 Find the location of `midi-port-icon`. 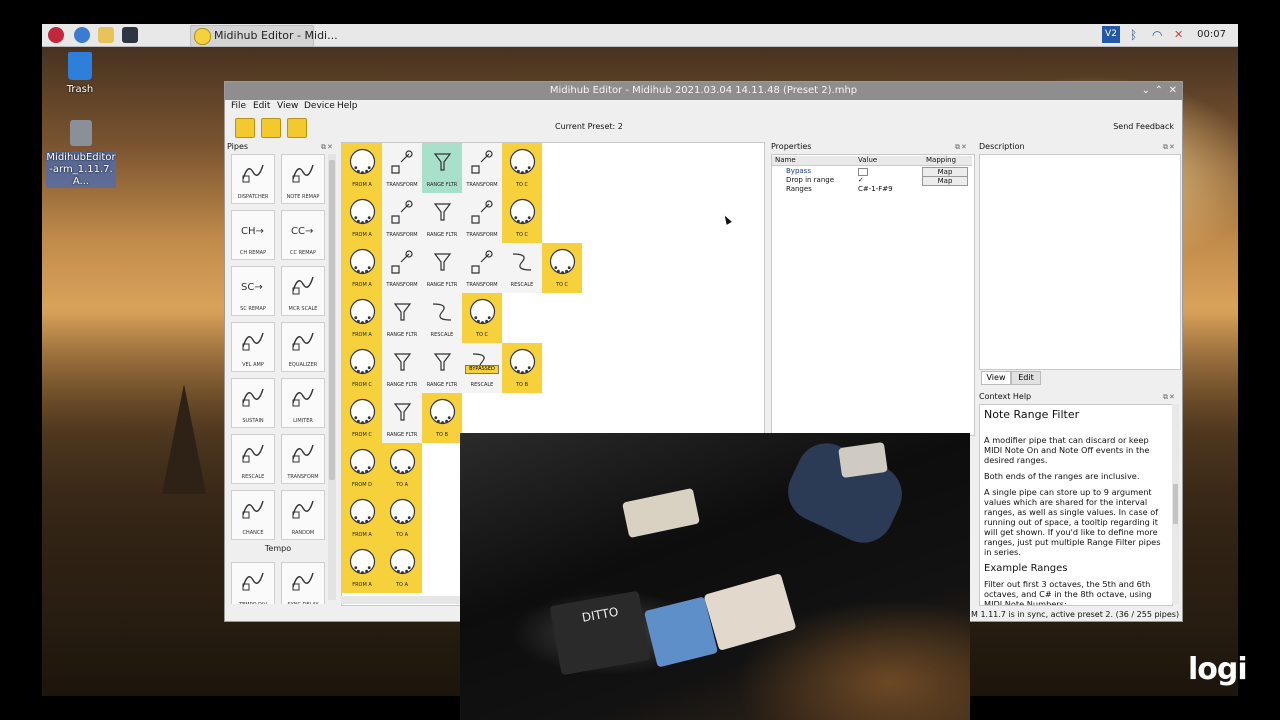

midi-port-icon is located at coordinates (402, 561).